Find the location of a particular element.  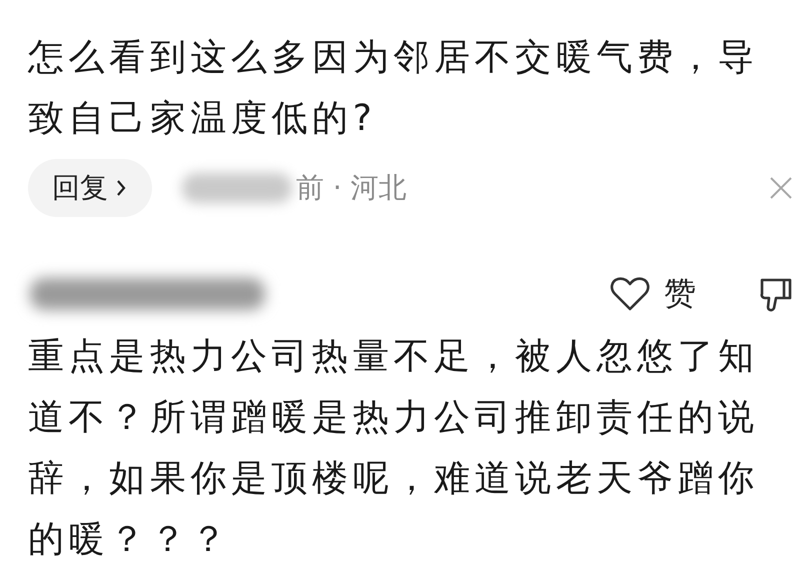

thumbs-down-icon is located at coordinates (776, 294).